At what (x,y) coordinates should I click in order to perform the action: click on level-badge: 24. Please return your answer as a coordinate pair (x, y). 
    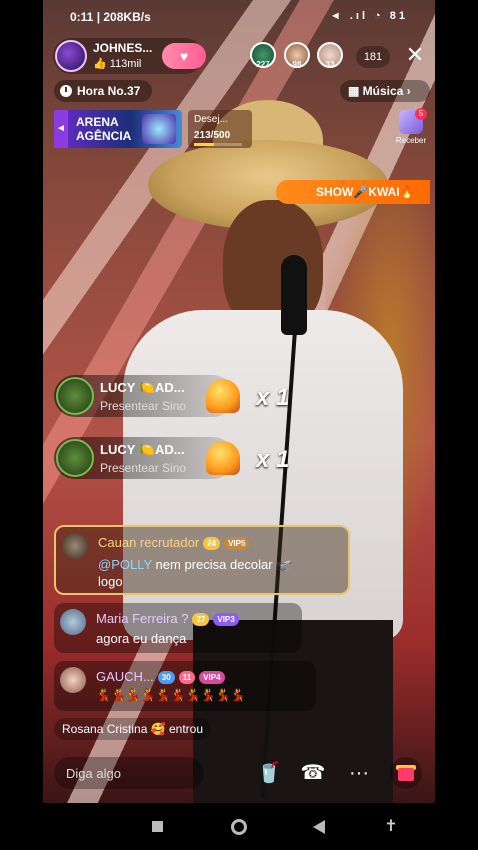
    Looking at the image, I should click on (212, 543).